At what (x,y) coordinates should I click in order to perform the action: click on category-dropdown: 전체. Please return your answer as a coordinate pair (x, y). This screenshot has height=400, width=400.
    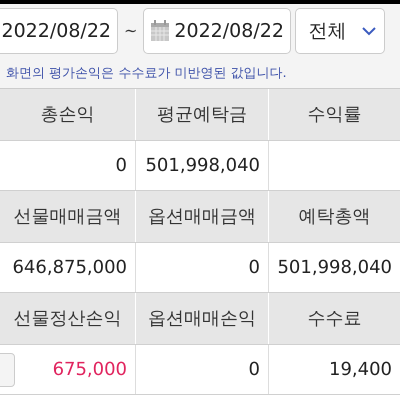
    Looking at the image, I should click on (340, 31).